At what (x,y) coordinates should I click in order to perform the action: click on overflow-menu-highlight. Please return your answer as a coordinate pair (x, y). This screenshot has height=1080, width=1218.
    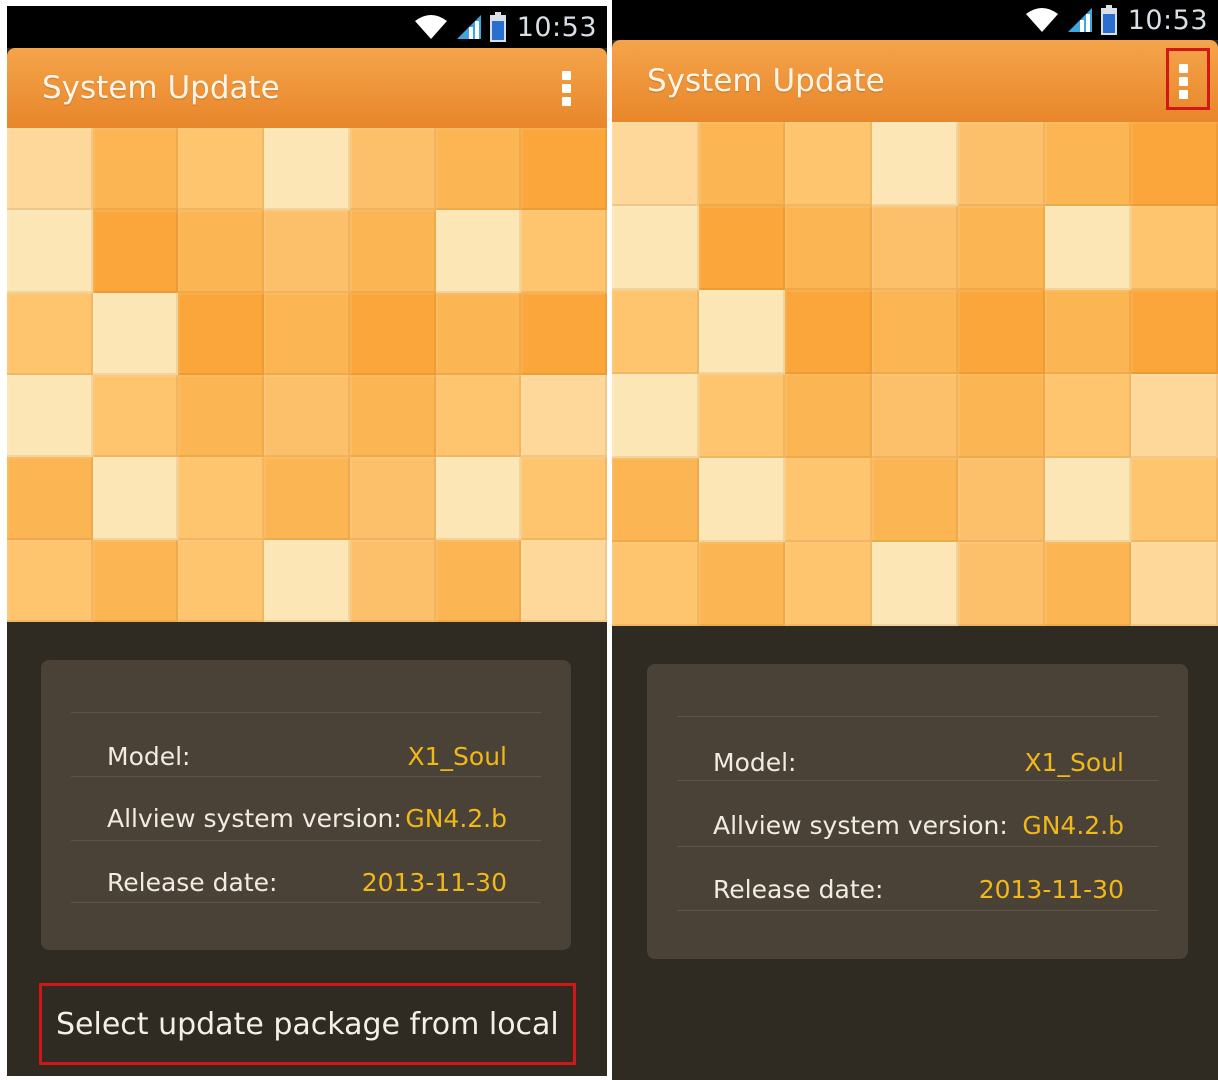
    Looking at the image, I should click on (1188, 79).